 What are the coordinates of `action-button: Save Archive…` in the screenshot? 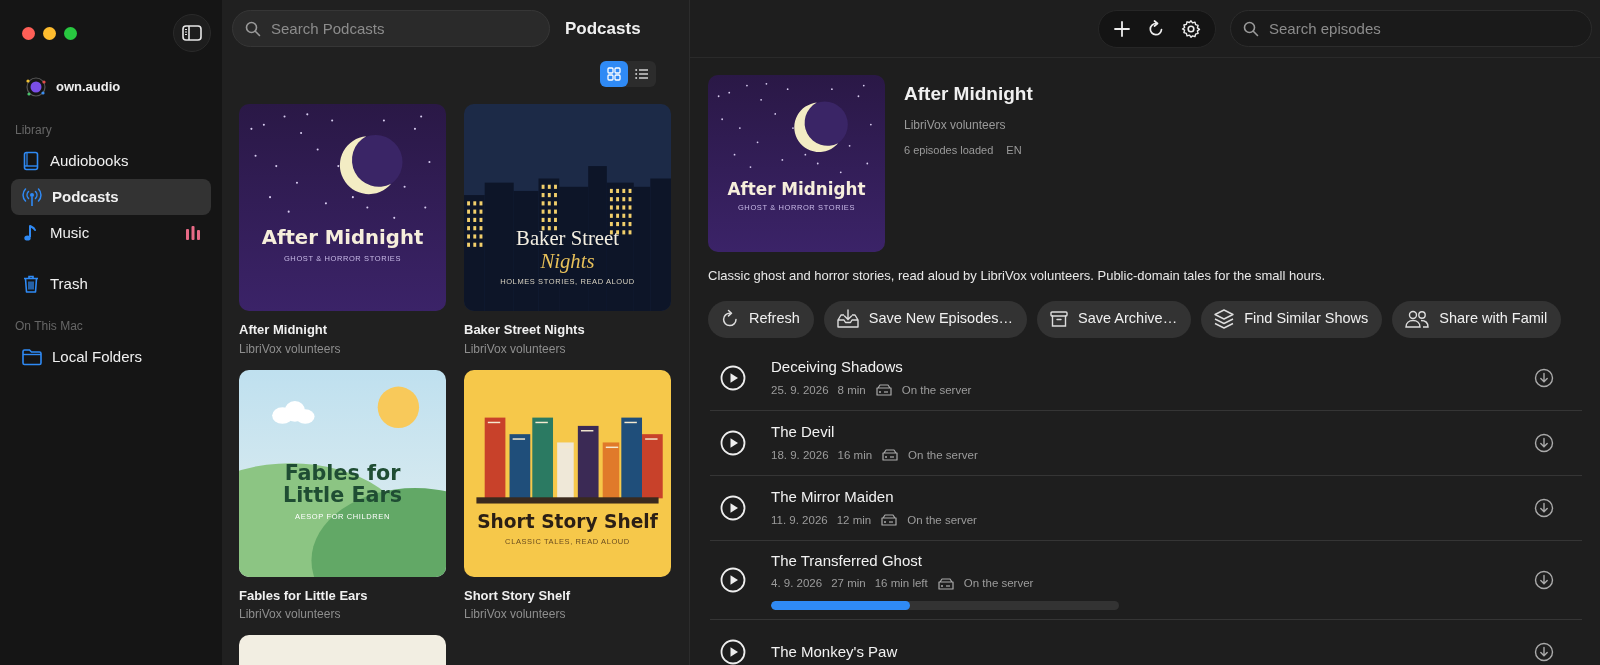 It's located at (1114, 319).